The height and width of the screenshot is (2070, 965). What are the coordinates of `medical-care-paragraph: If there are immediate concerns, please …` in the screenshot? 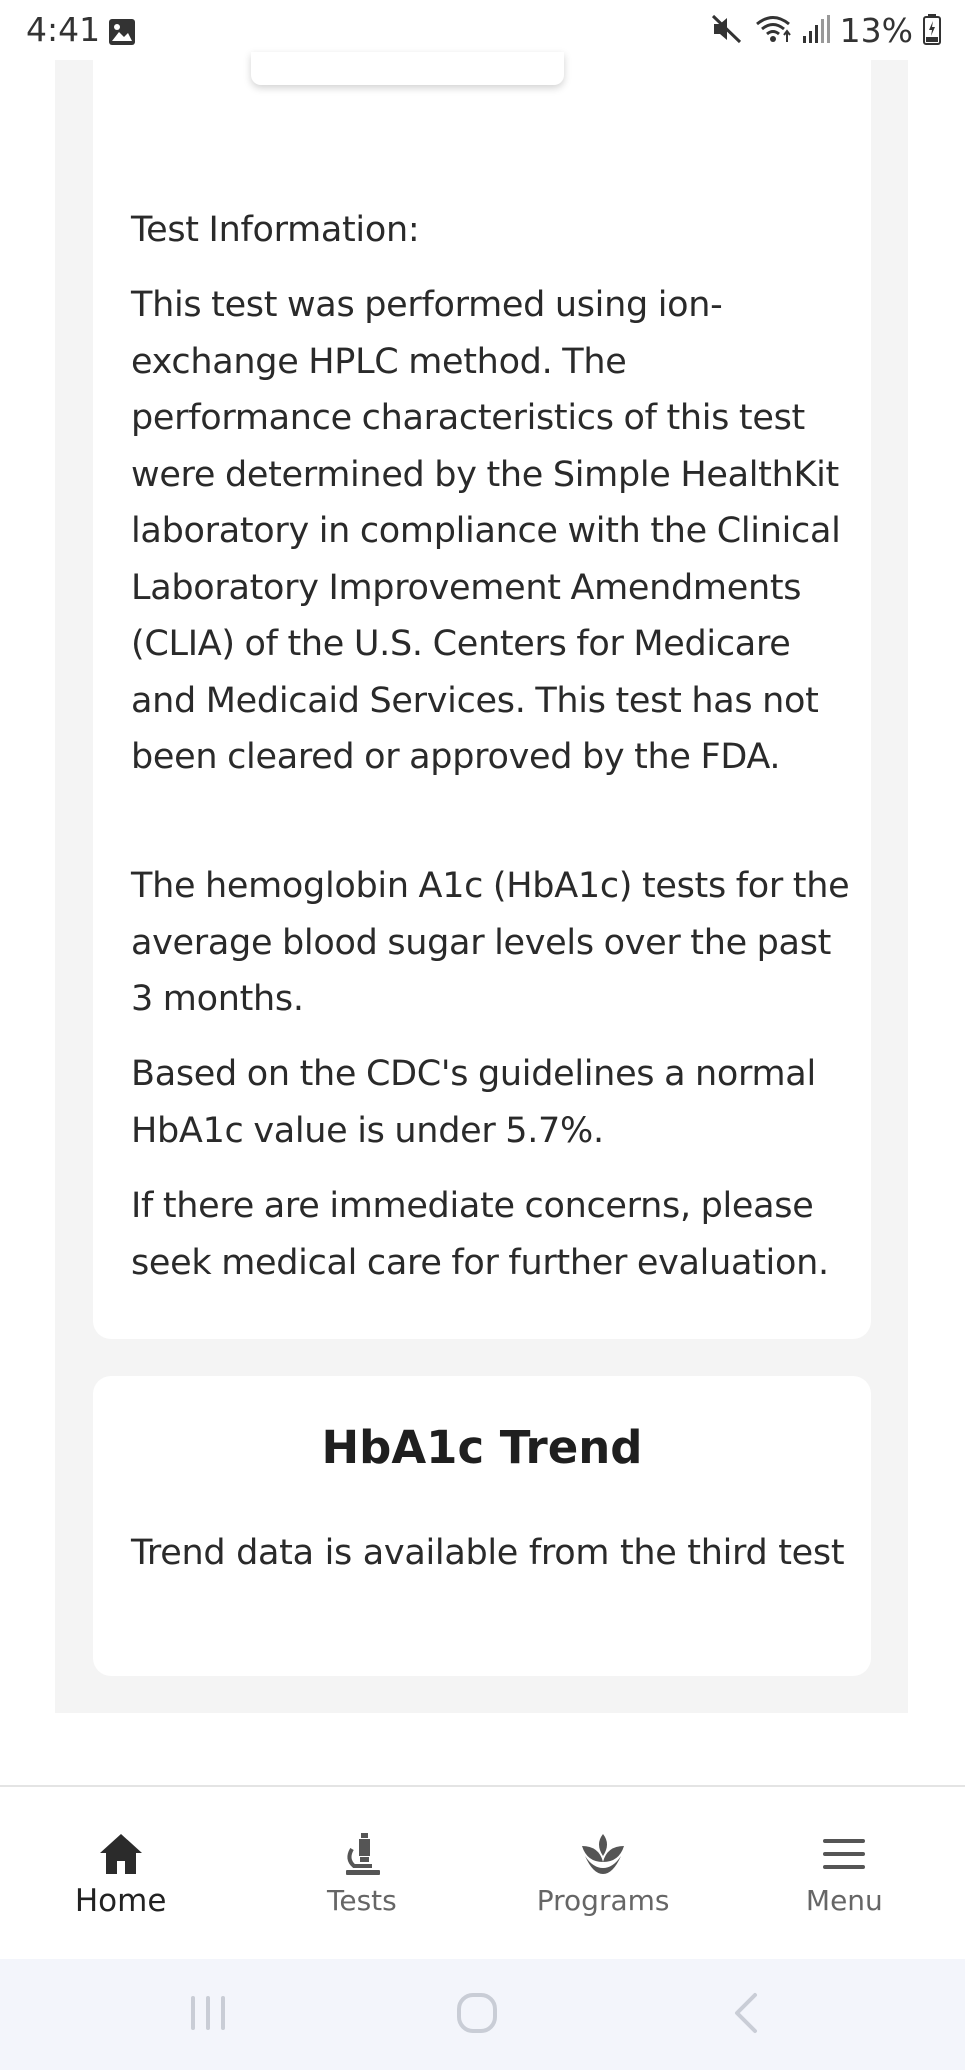 It's located at (480, 1234).